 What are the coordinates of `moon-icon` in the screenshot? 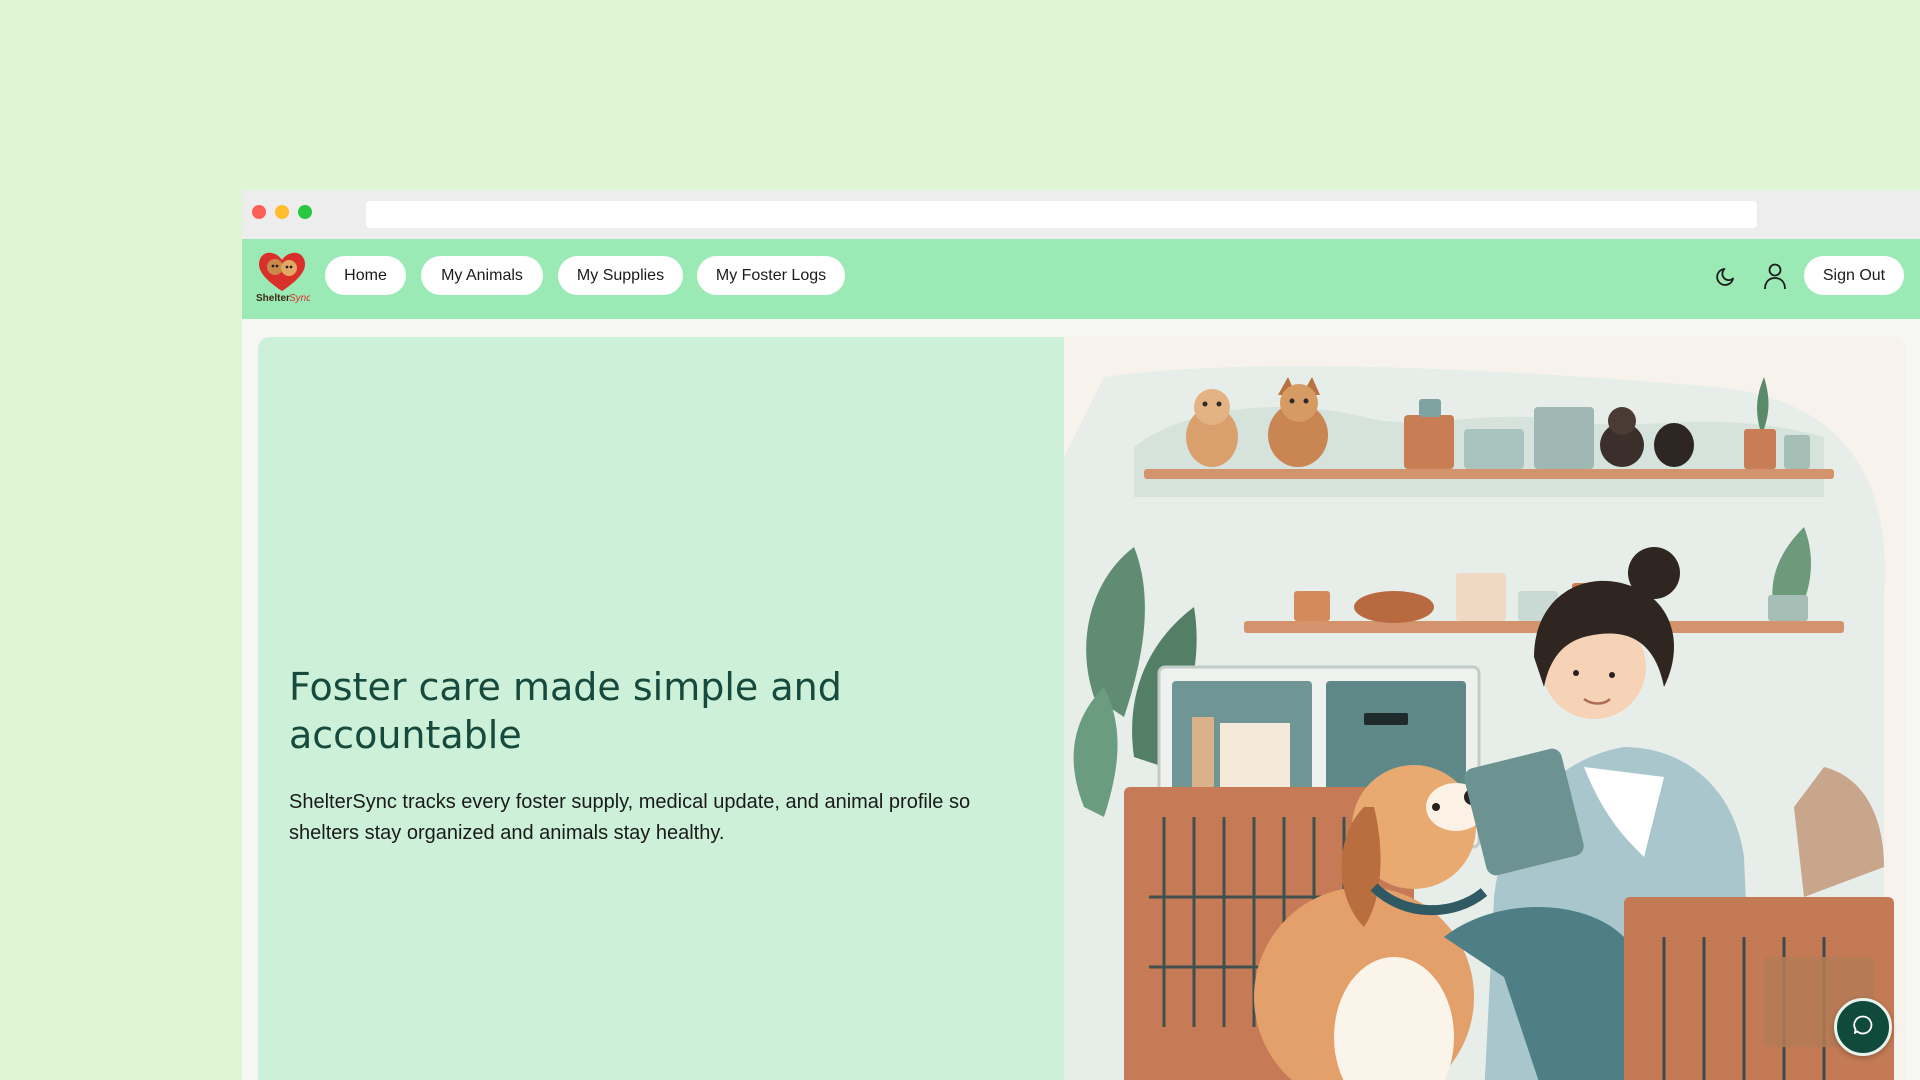 It's located at (1726, 276).